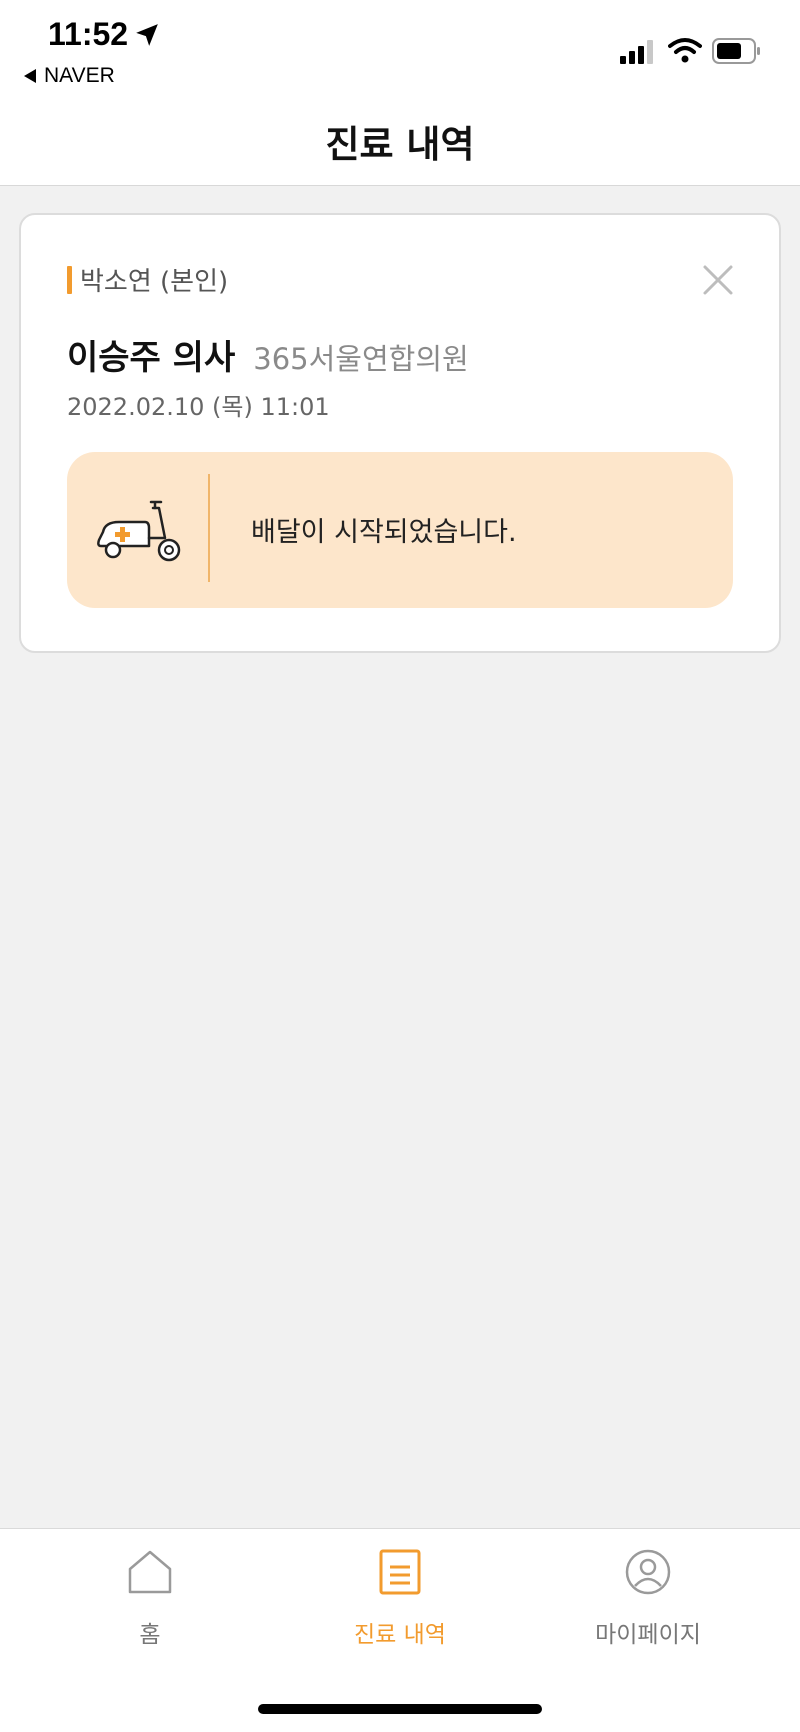 The width and height of the screenshot is (800, 1732). I want to click on back-to-app-link: NAVER, so click(69, 76).